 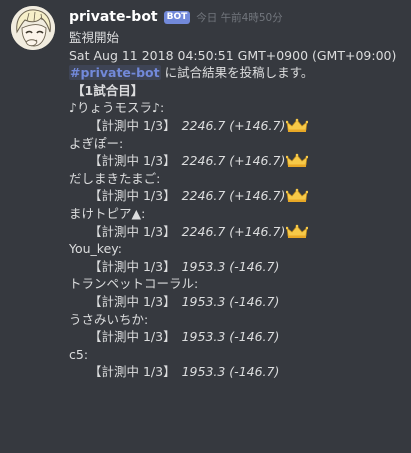 I want to click on message-header: private-bot BOT 今日 午前4時50分, so click(x=176, y=17).